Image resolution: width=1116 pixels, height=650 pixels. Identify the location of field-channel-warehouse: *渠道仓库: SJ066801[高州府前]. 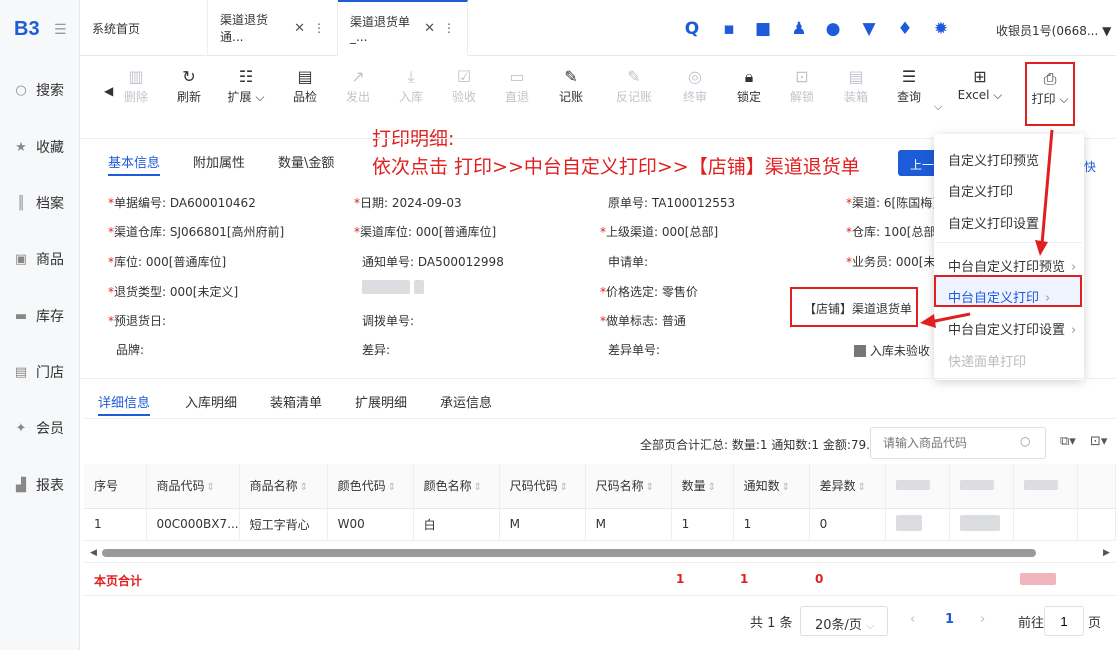
(196, 232).